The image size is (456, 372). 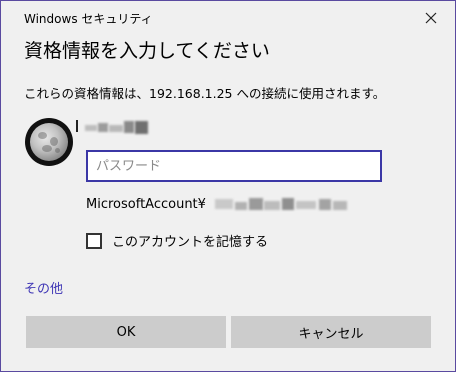 What do you see at coordinates (77, 126) in the screenshot?
I see `avatar-decoration` at bounding box center [77, 126].